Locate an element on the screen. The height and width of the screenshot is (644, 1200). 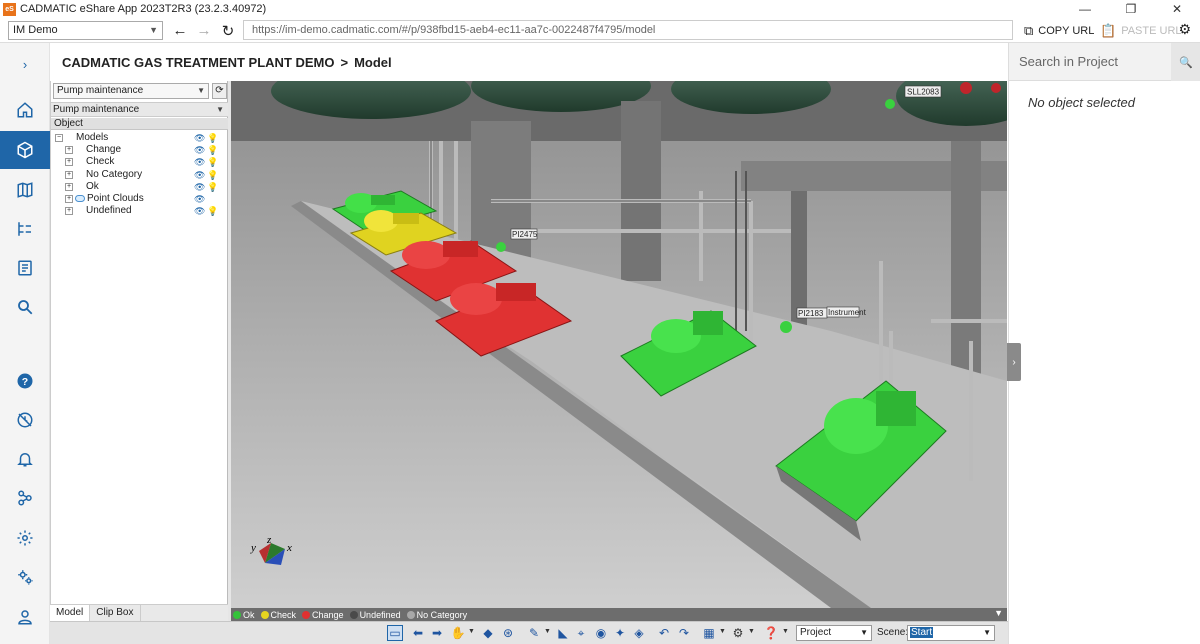
render-button: ◈ is located at coordinates (639, 633).